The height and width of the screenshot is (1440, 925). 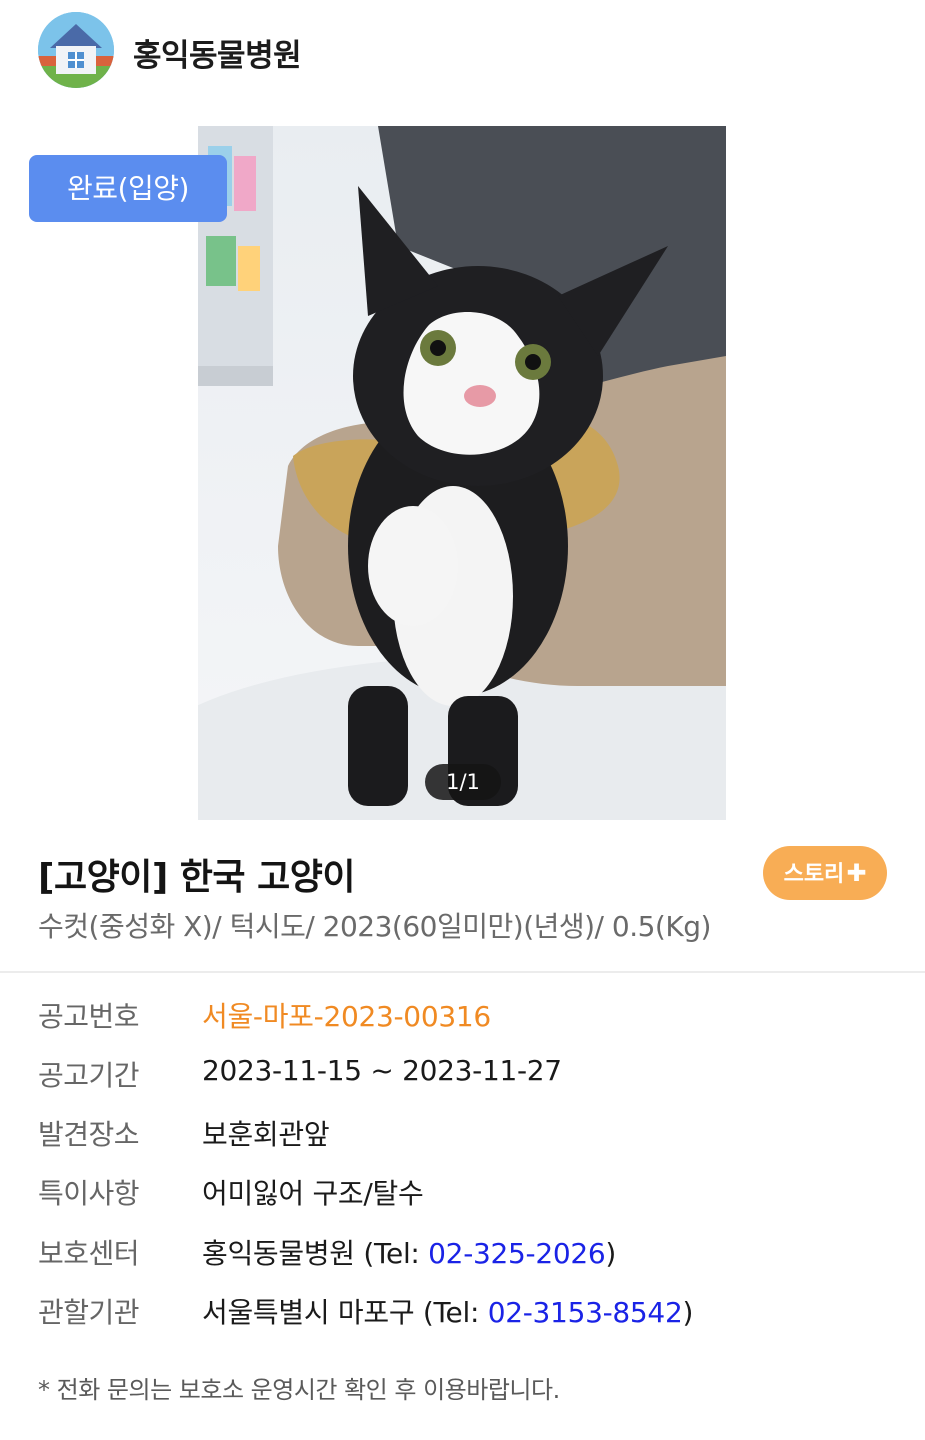 What do you see at coordinates (814, 874) in the screenshot?
I see `story-button-label: 스토리` at bounding box center [814, 874].